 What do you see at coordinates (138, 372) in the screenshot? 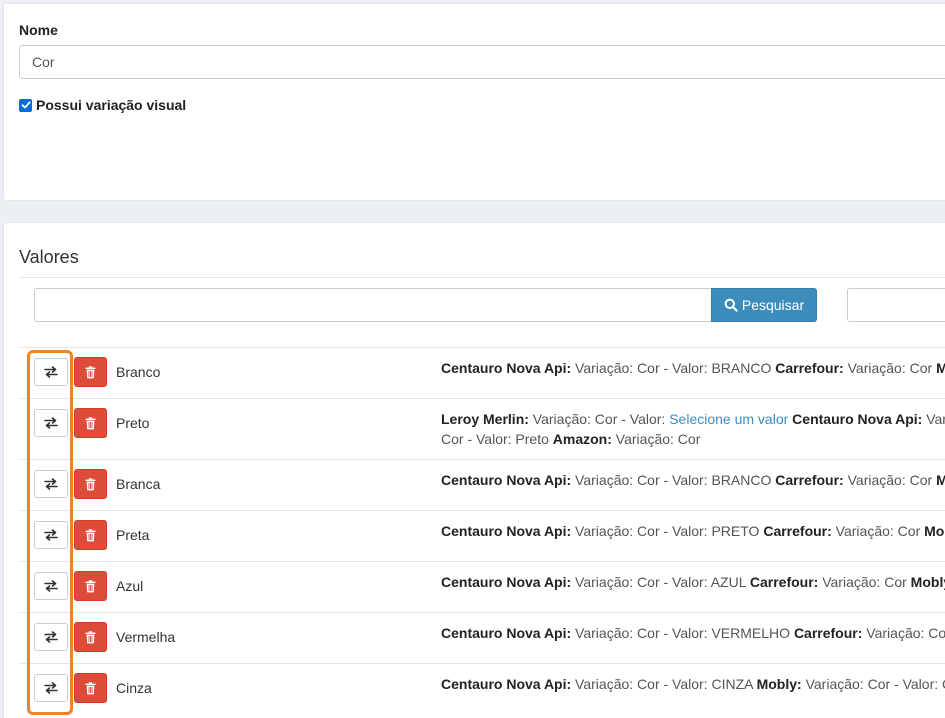
I see `value-name: Branco` at bounding box center [138, 372].